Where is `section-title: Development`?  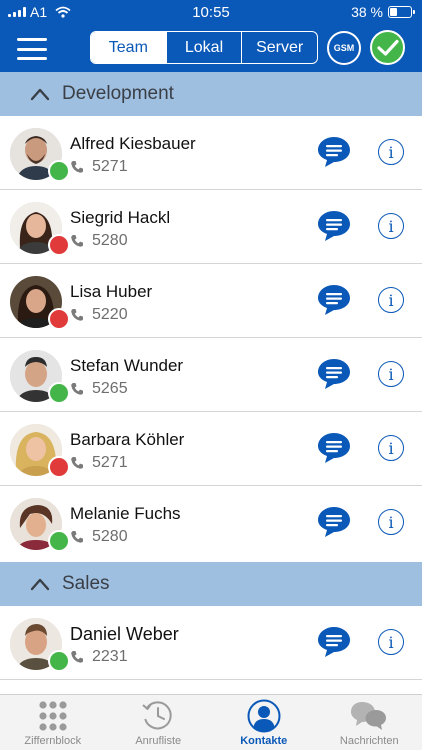 section-title: Development is located at coordinates (118, 93).